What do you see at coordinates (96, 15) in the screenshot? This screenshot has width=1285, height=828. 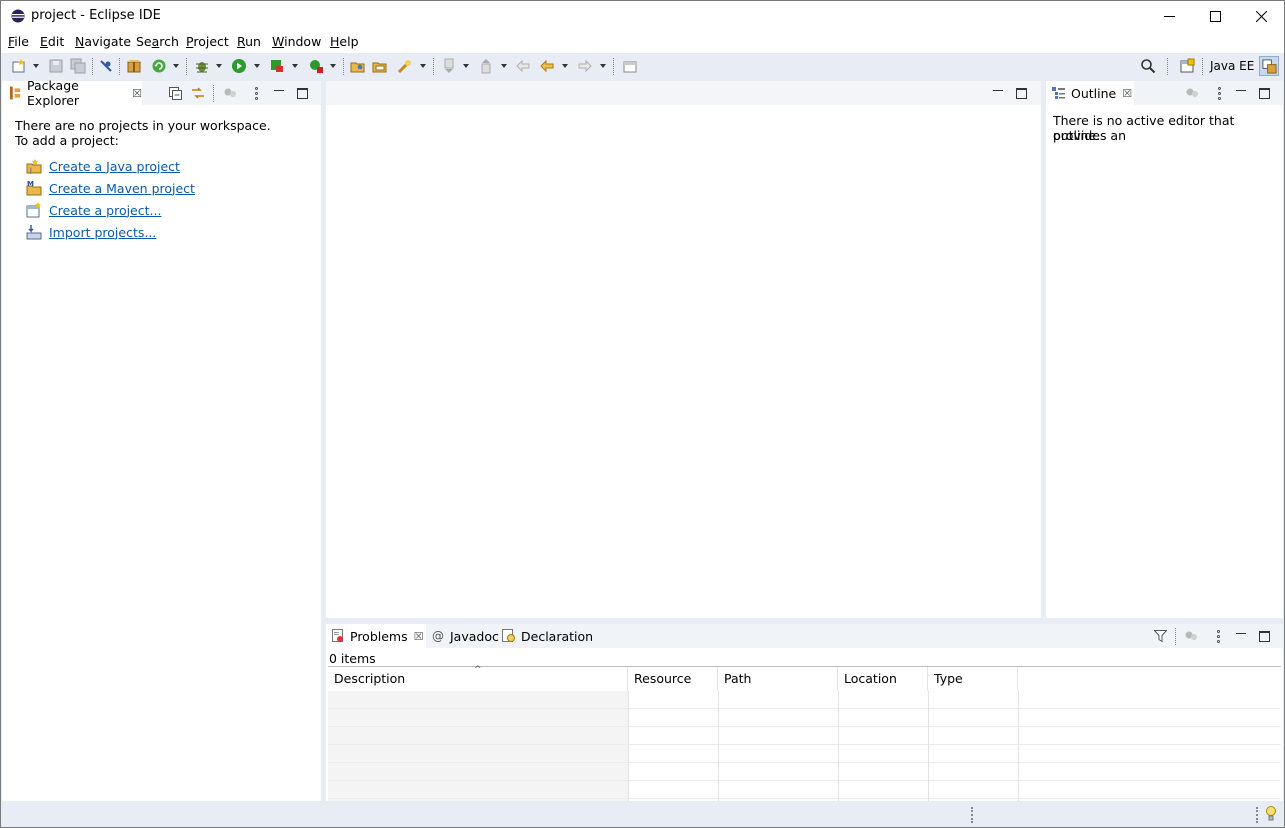 I see `window-title: project - Eclipse IDE` at bounding box center [96, 15].